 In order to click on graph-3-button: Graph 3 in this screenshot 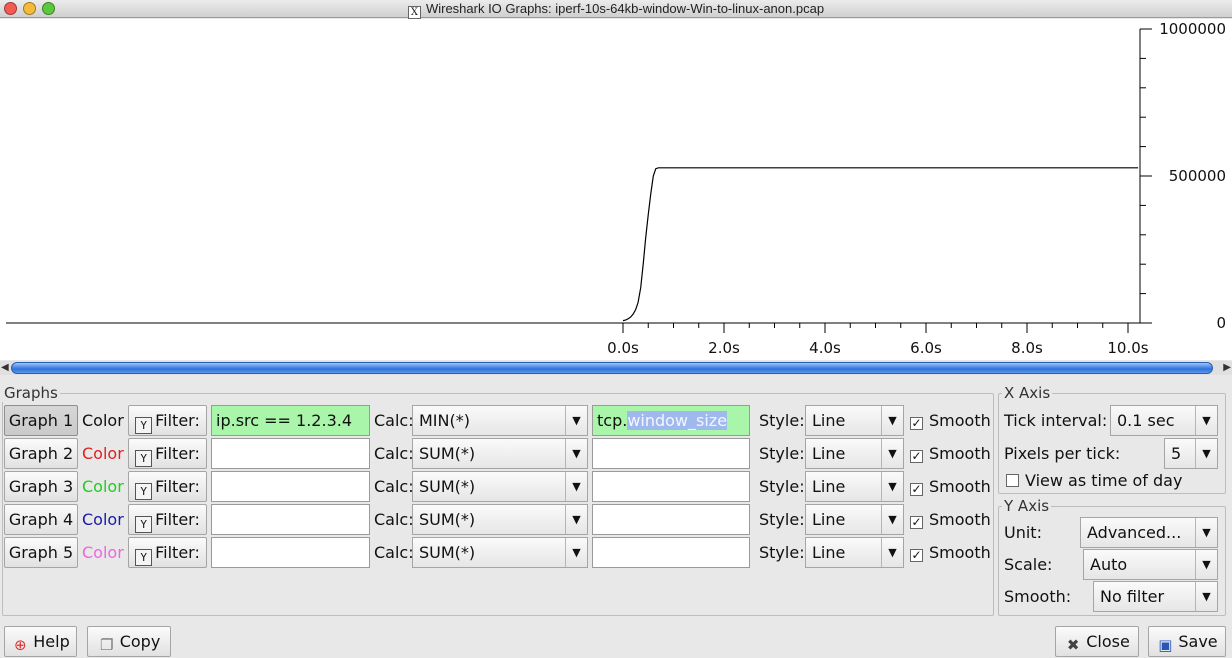, I will do `click(41, 486)`.